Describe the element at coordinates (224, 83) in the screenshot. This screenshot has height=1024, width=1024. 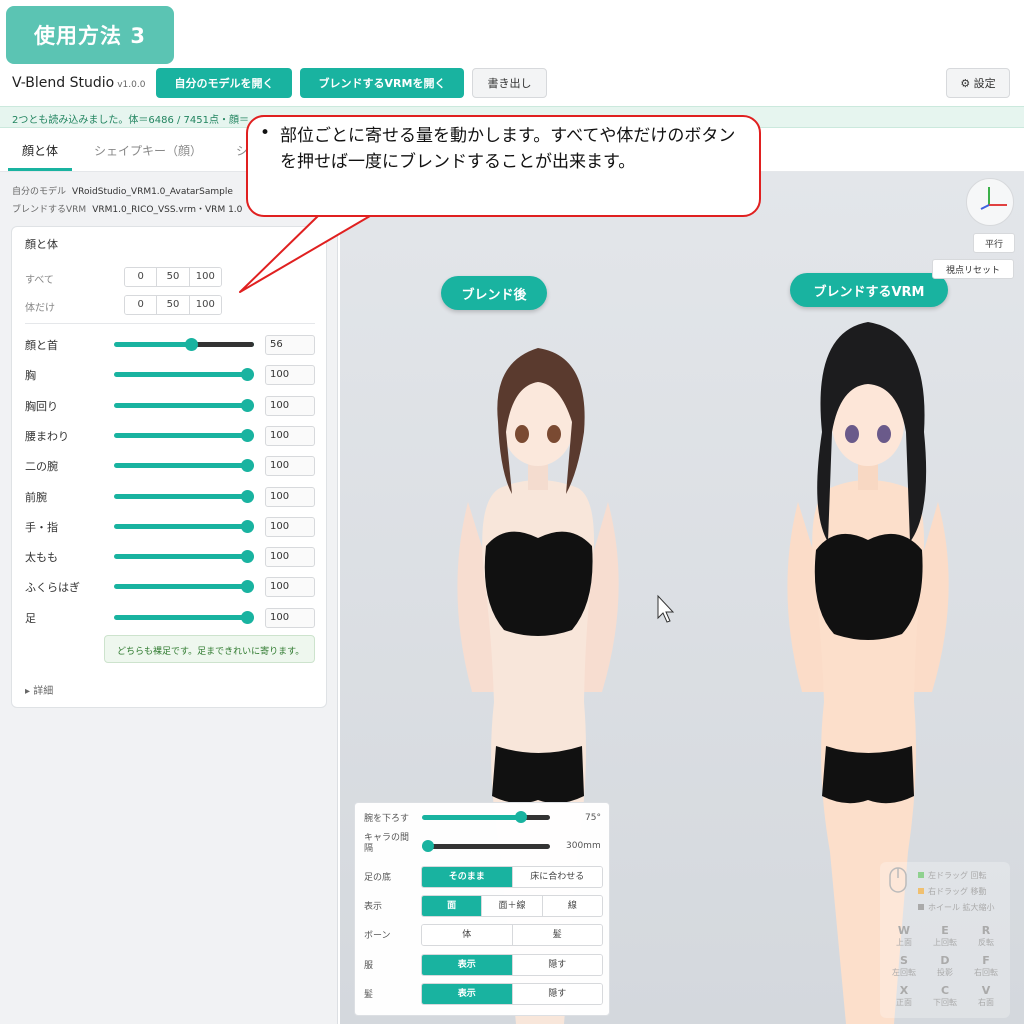
I see `open-own-model-button: 自分のモデルを開く` at that location.